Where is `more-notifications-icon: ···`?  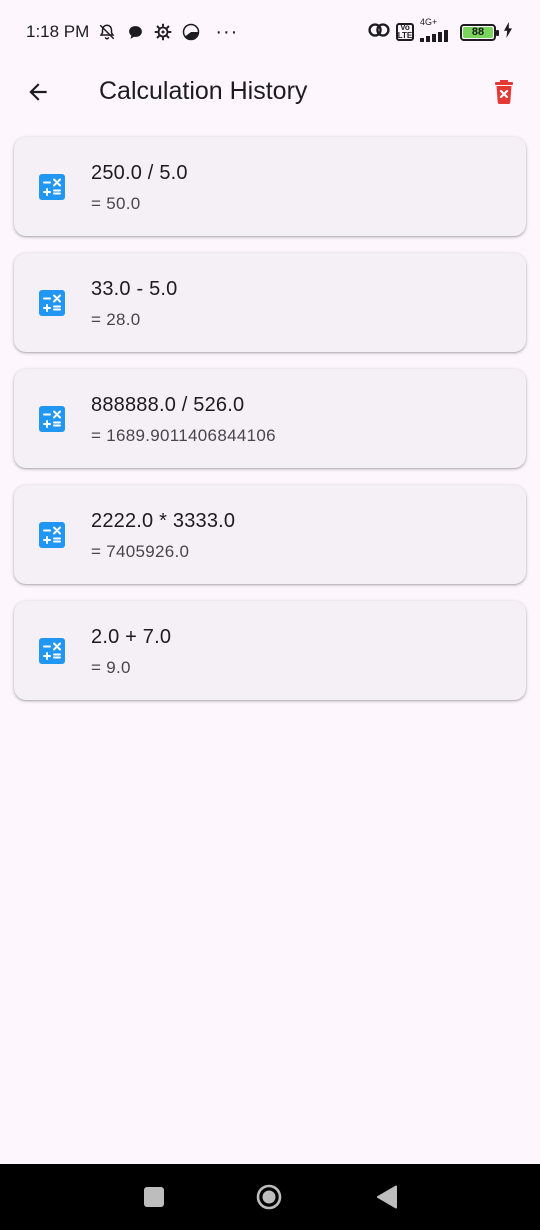
more-notifications-icon: ··· is located at coordinates (227, 31).